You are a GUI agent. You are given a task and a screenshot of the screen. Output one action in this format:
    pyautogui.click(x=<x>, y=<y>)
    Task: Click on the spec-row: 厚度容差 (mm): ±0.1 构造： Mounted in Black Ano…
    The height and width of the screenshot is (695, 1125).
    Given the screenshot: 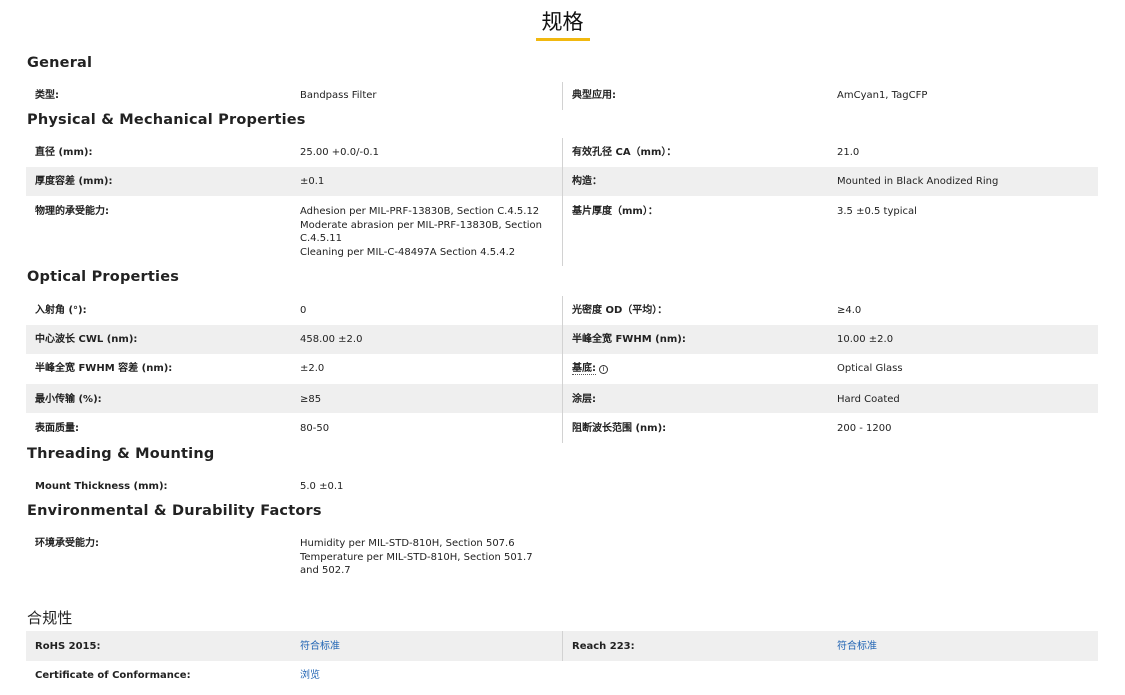 What is the action you would take?
    pyautogui.click(x=562, y=181)
    